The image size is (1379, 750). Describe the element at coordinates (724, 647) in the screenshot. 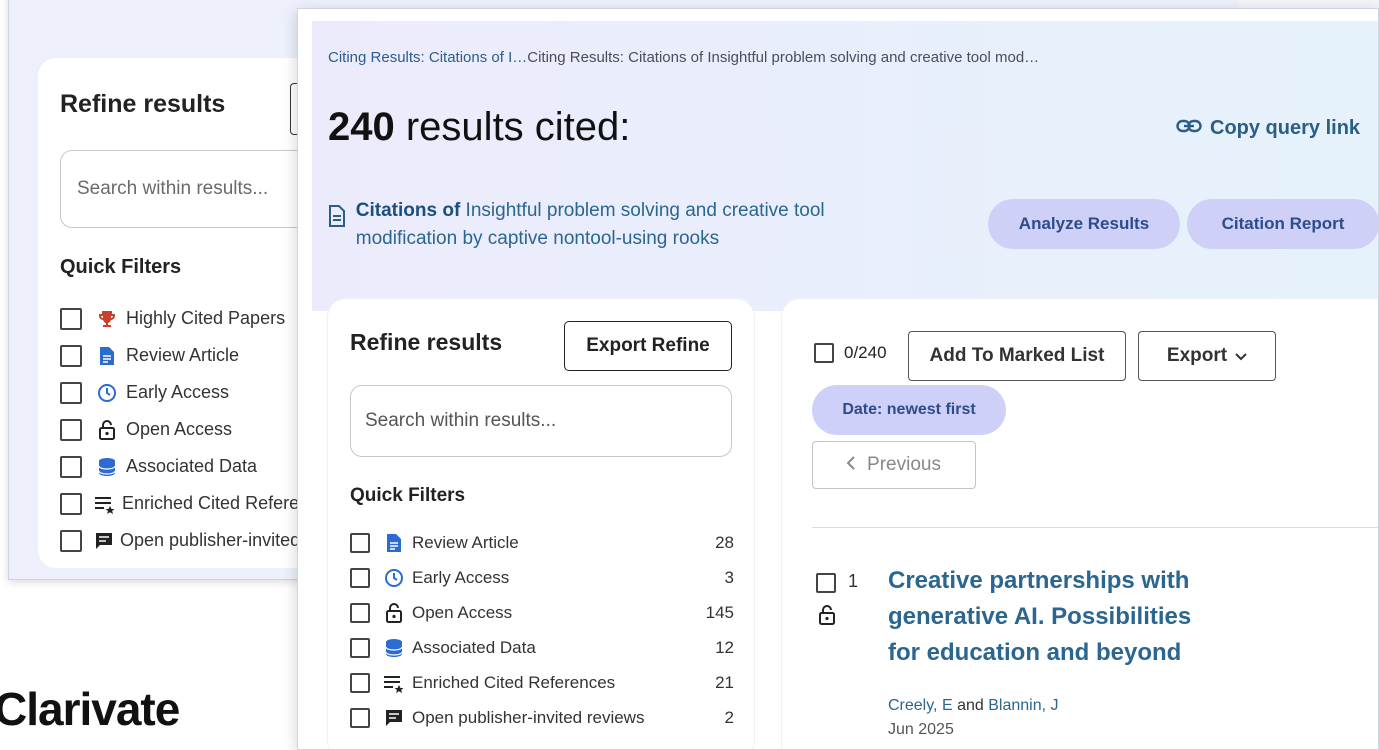

I see `filter-count: 12` at that location.